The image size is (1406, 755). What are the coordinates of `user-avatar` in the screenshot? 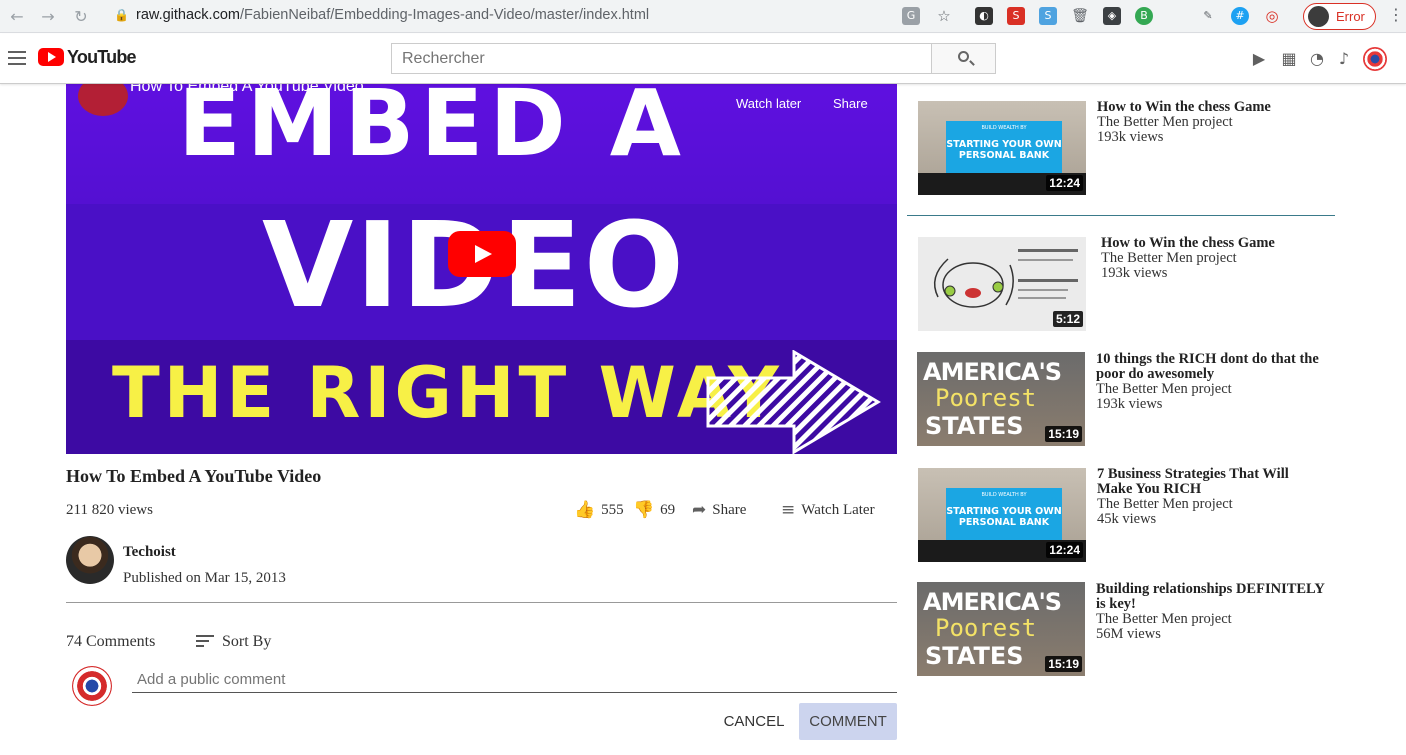 It's located at (1375, 59).